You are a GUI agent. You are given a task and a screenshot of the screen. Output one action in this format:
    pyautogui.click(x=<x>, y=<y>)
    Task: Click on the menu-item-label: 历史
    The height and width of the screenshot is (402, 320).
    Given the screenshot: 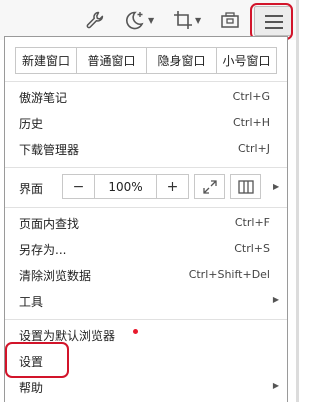 What is the action you would take?
    pyautogui.click(x=31, y=124)
    